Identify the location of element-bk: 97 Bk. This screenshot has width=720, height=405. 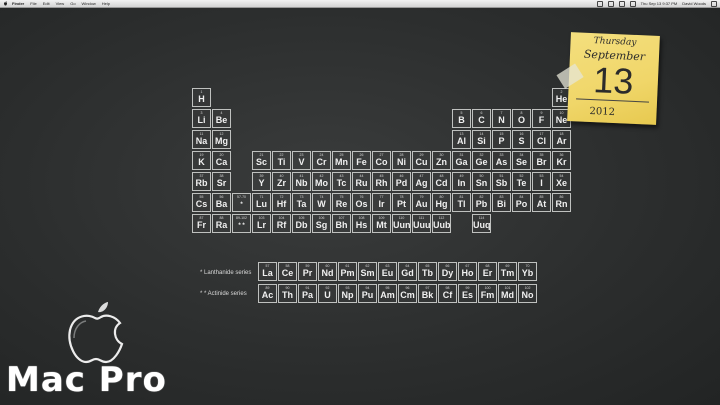
(427, 293).